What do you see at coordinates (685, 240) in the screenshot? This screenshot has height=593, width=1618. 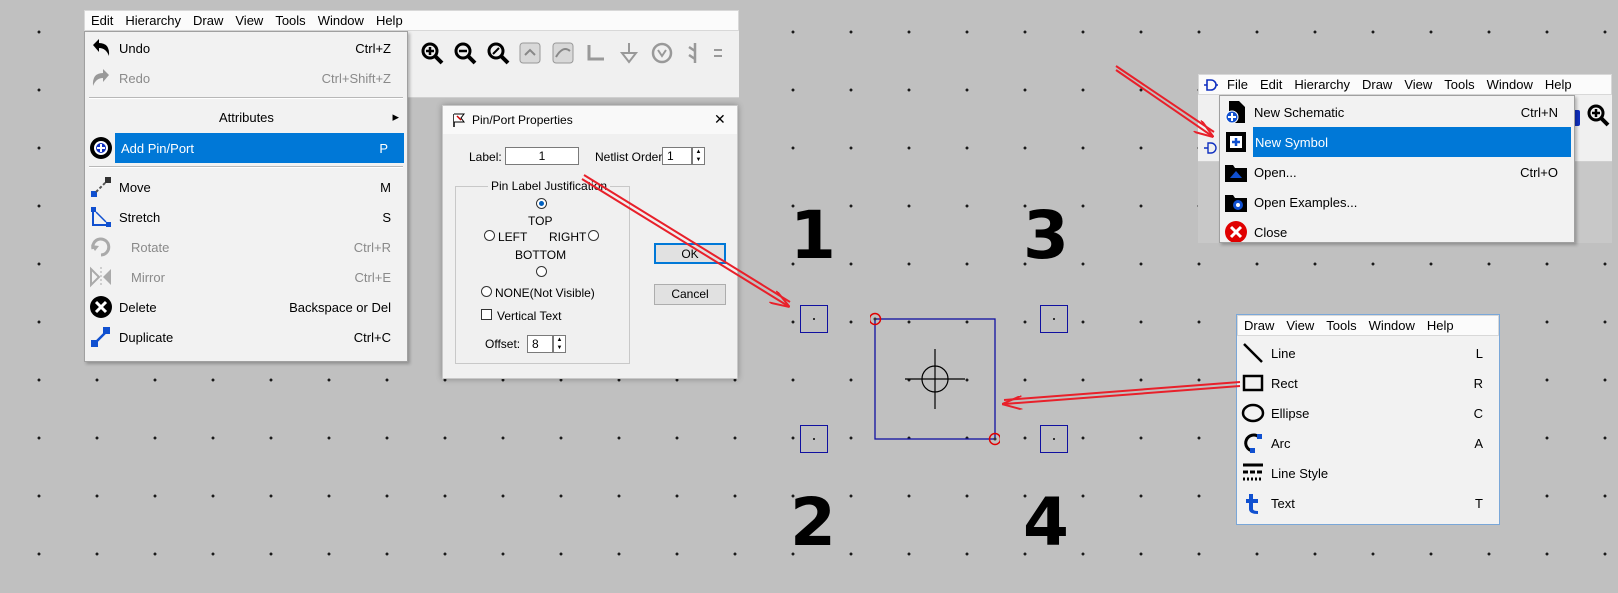 I see `arrow-to-pin-position` at bounding box center [685, 240].